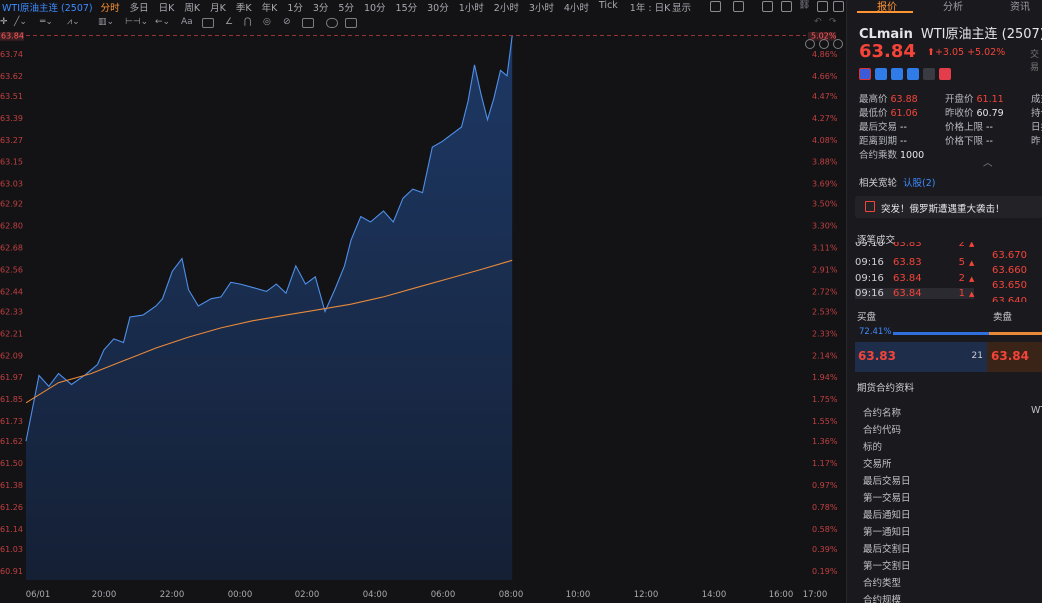 The height and width of the screenshot is (603, 1042). I want to click on y-tick-label: 63.27, so click(11, 140).